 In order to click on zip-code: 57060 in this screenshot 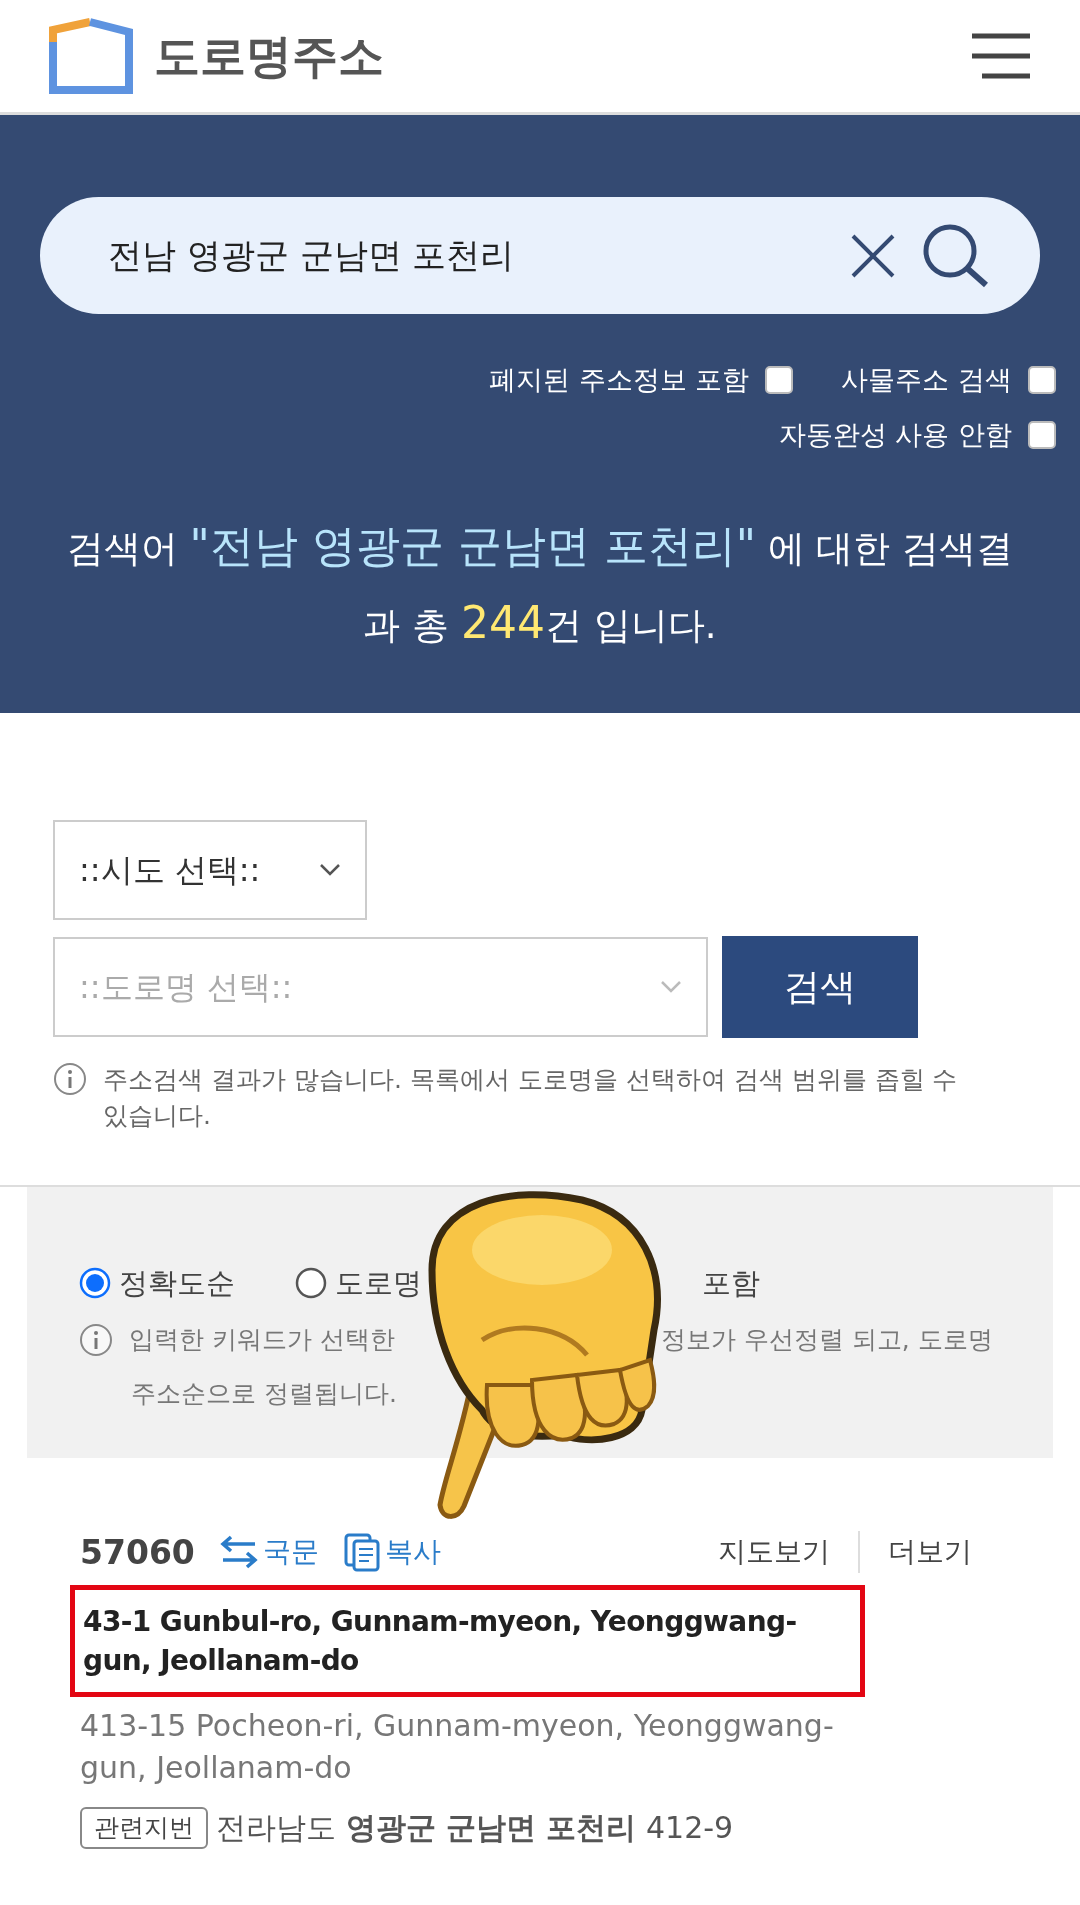, I will do `click(137, 1552)`.